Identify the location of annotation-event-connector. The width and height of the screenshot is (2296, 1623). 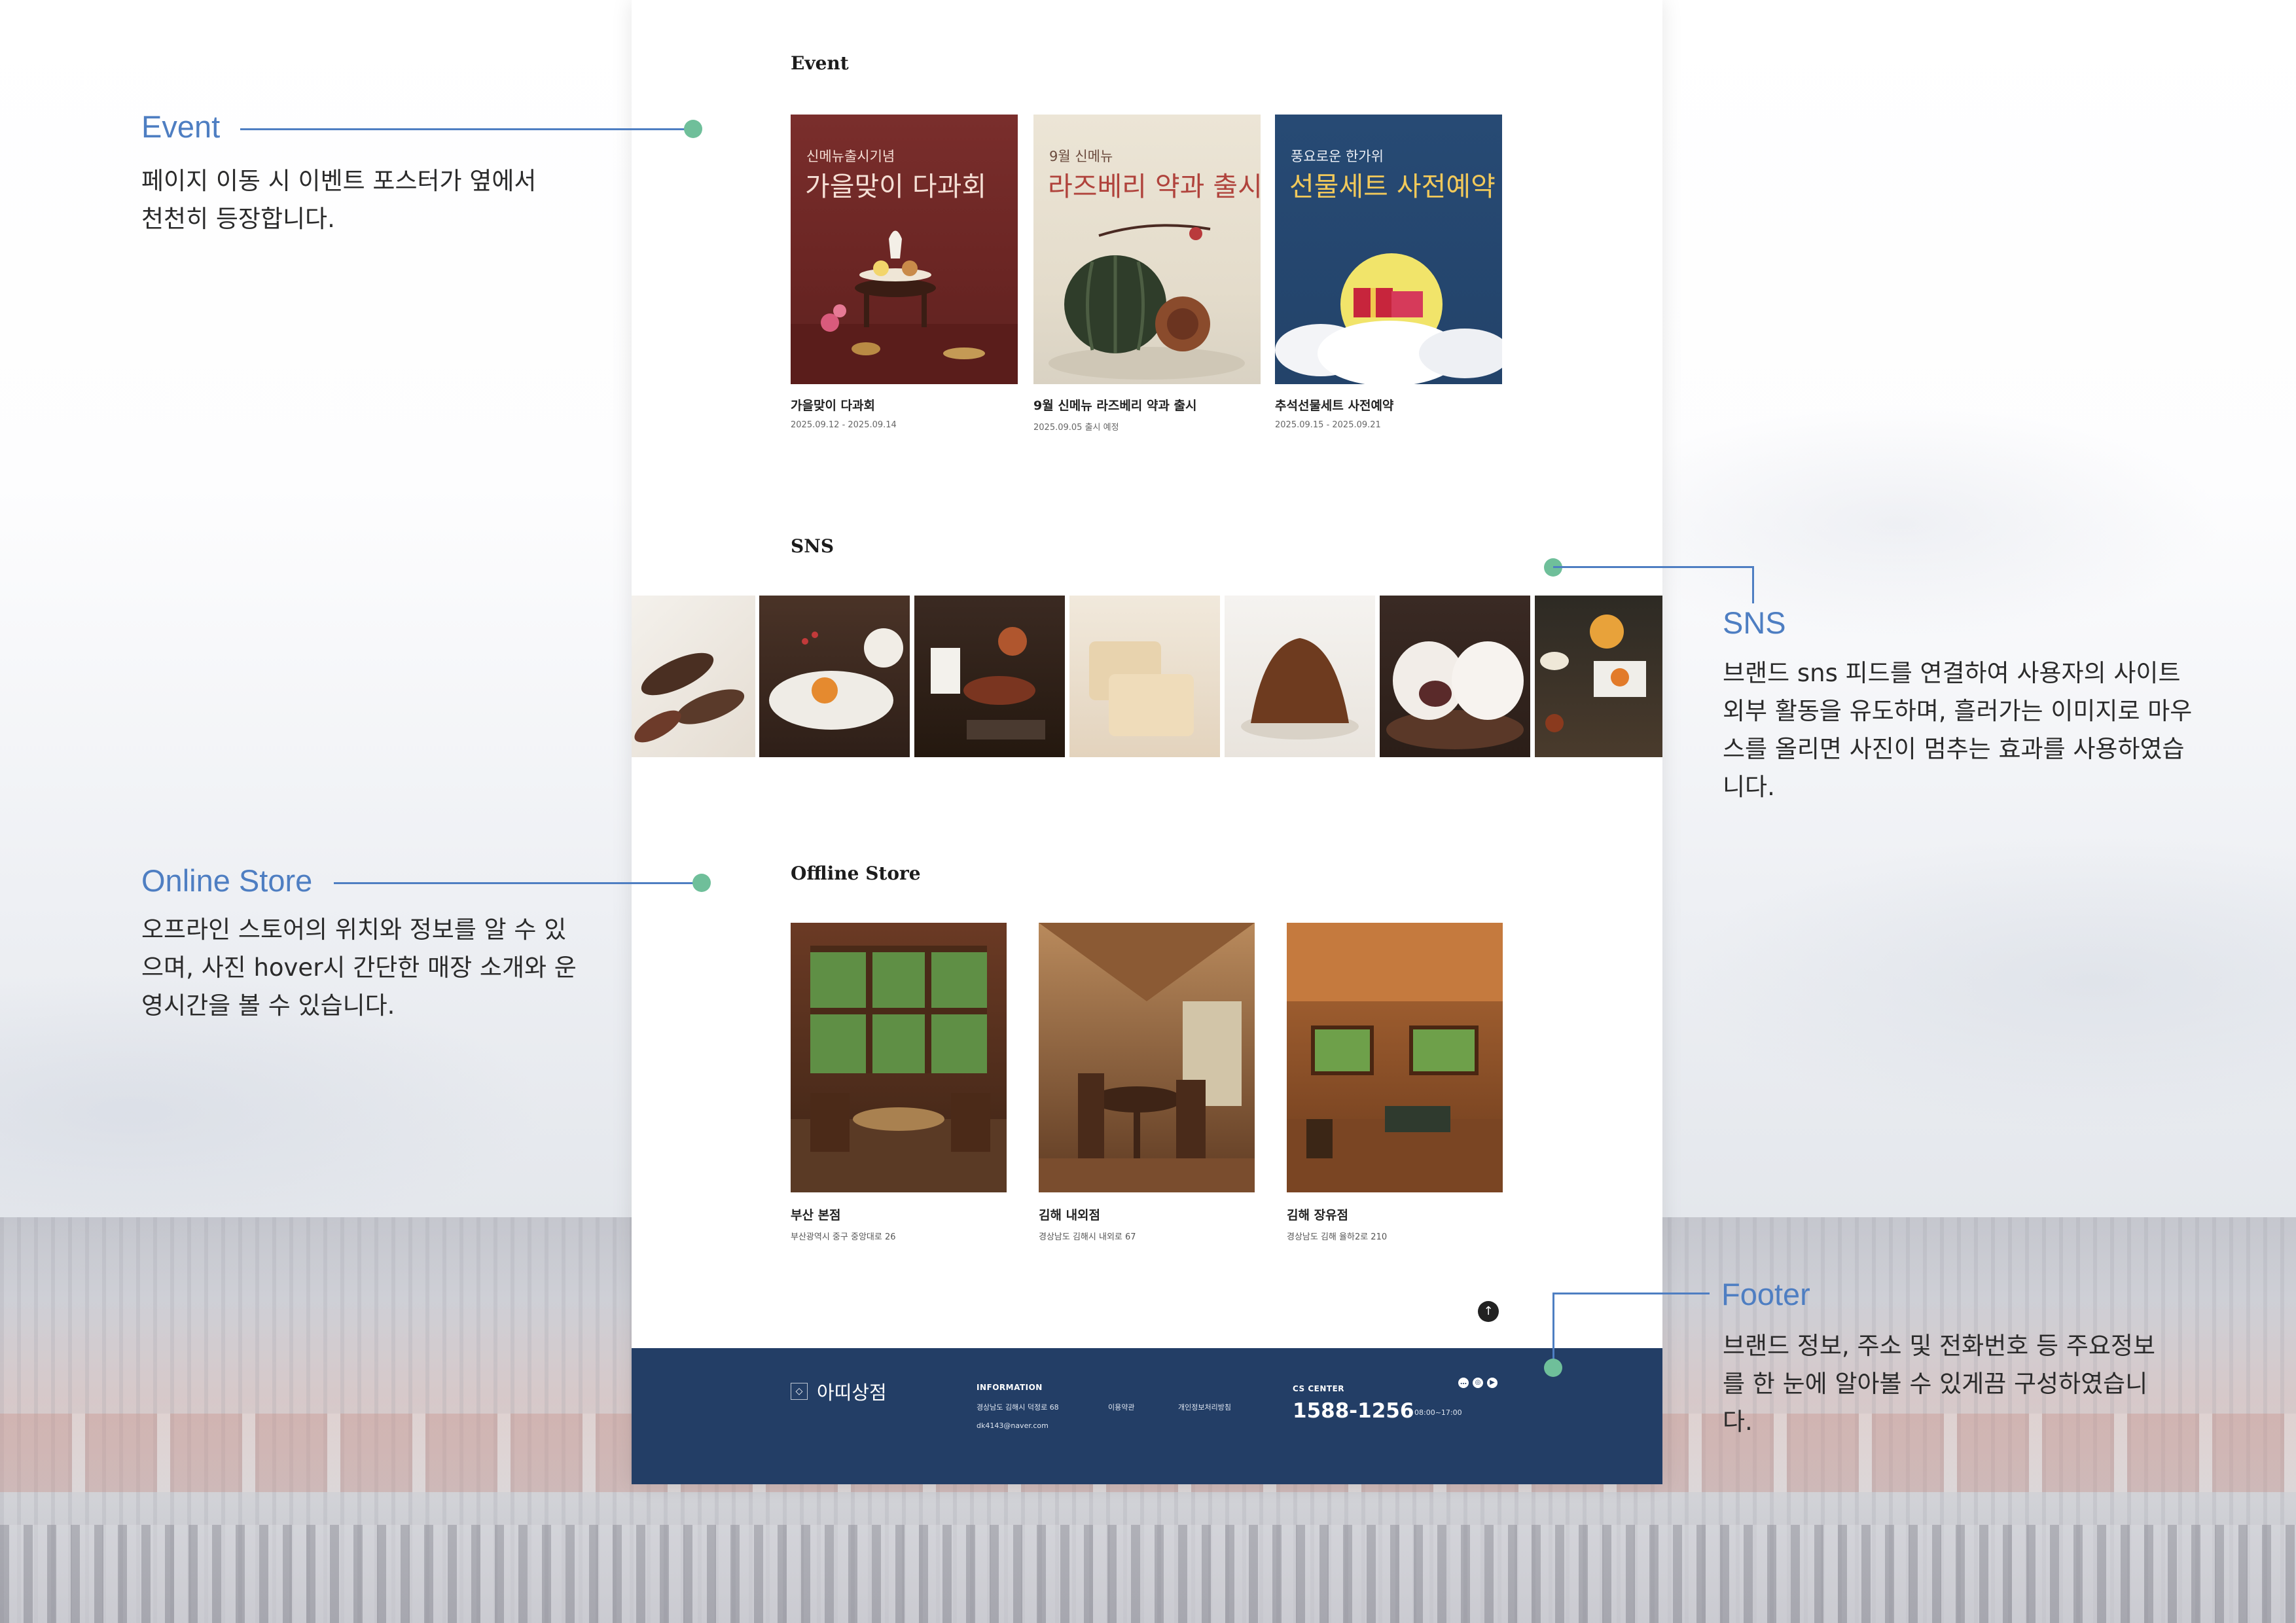
(466, 129).